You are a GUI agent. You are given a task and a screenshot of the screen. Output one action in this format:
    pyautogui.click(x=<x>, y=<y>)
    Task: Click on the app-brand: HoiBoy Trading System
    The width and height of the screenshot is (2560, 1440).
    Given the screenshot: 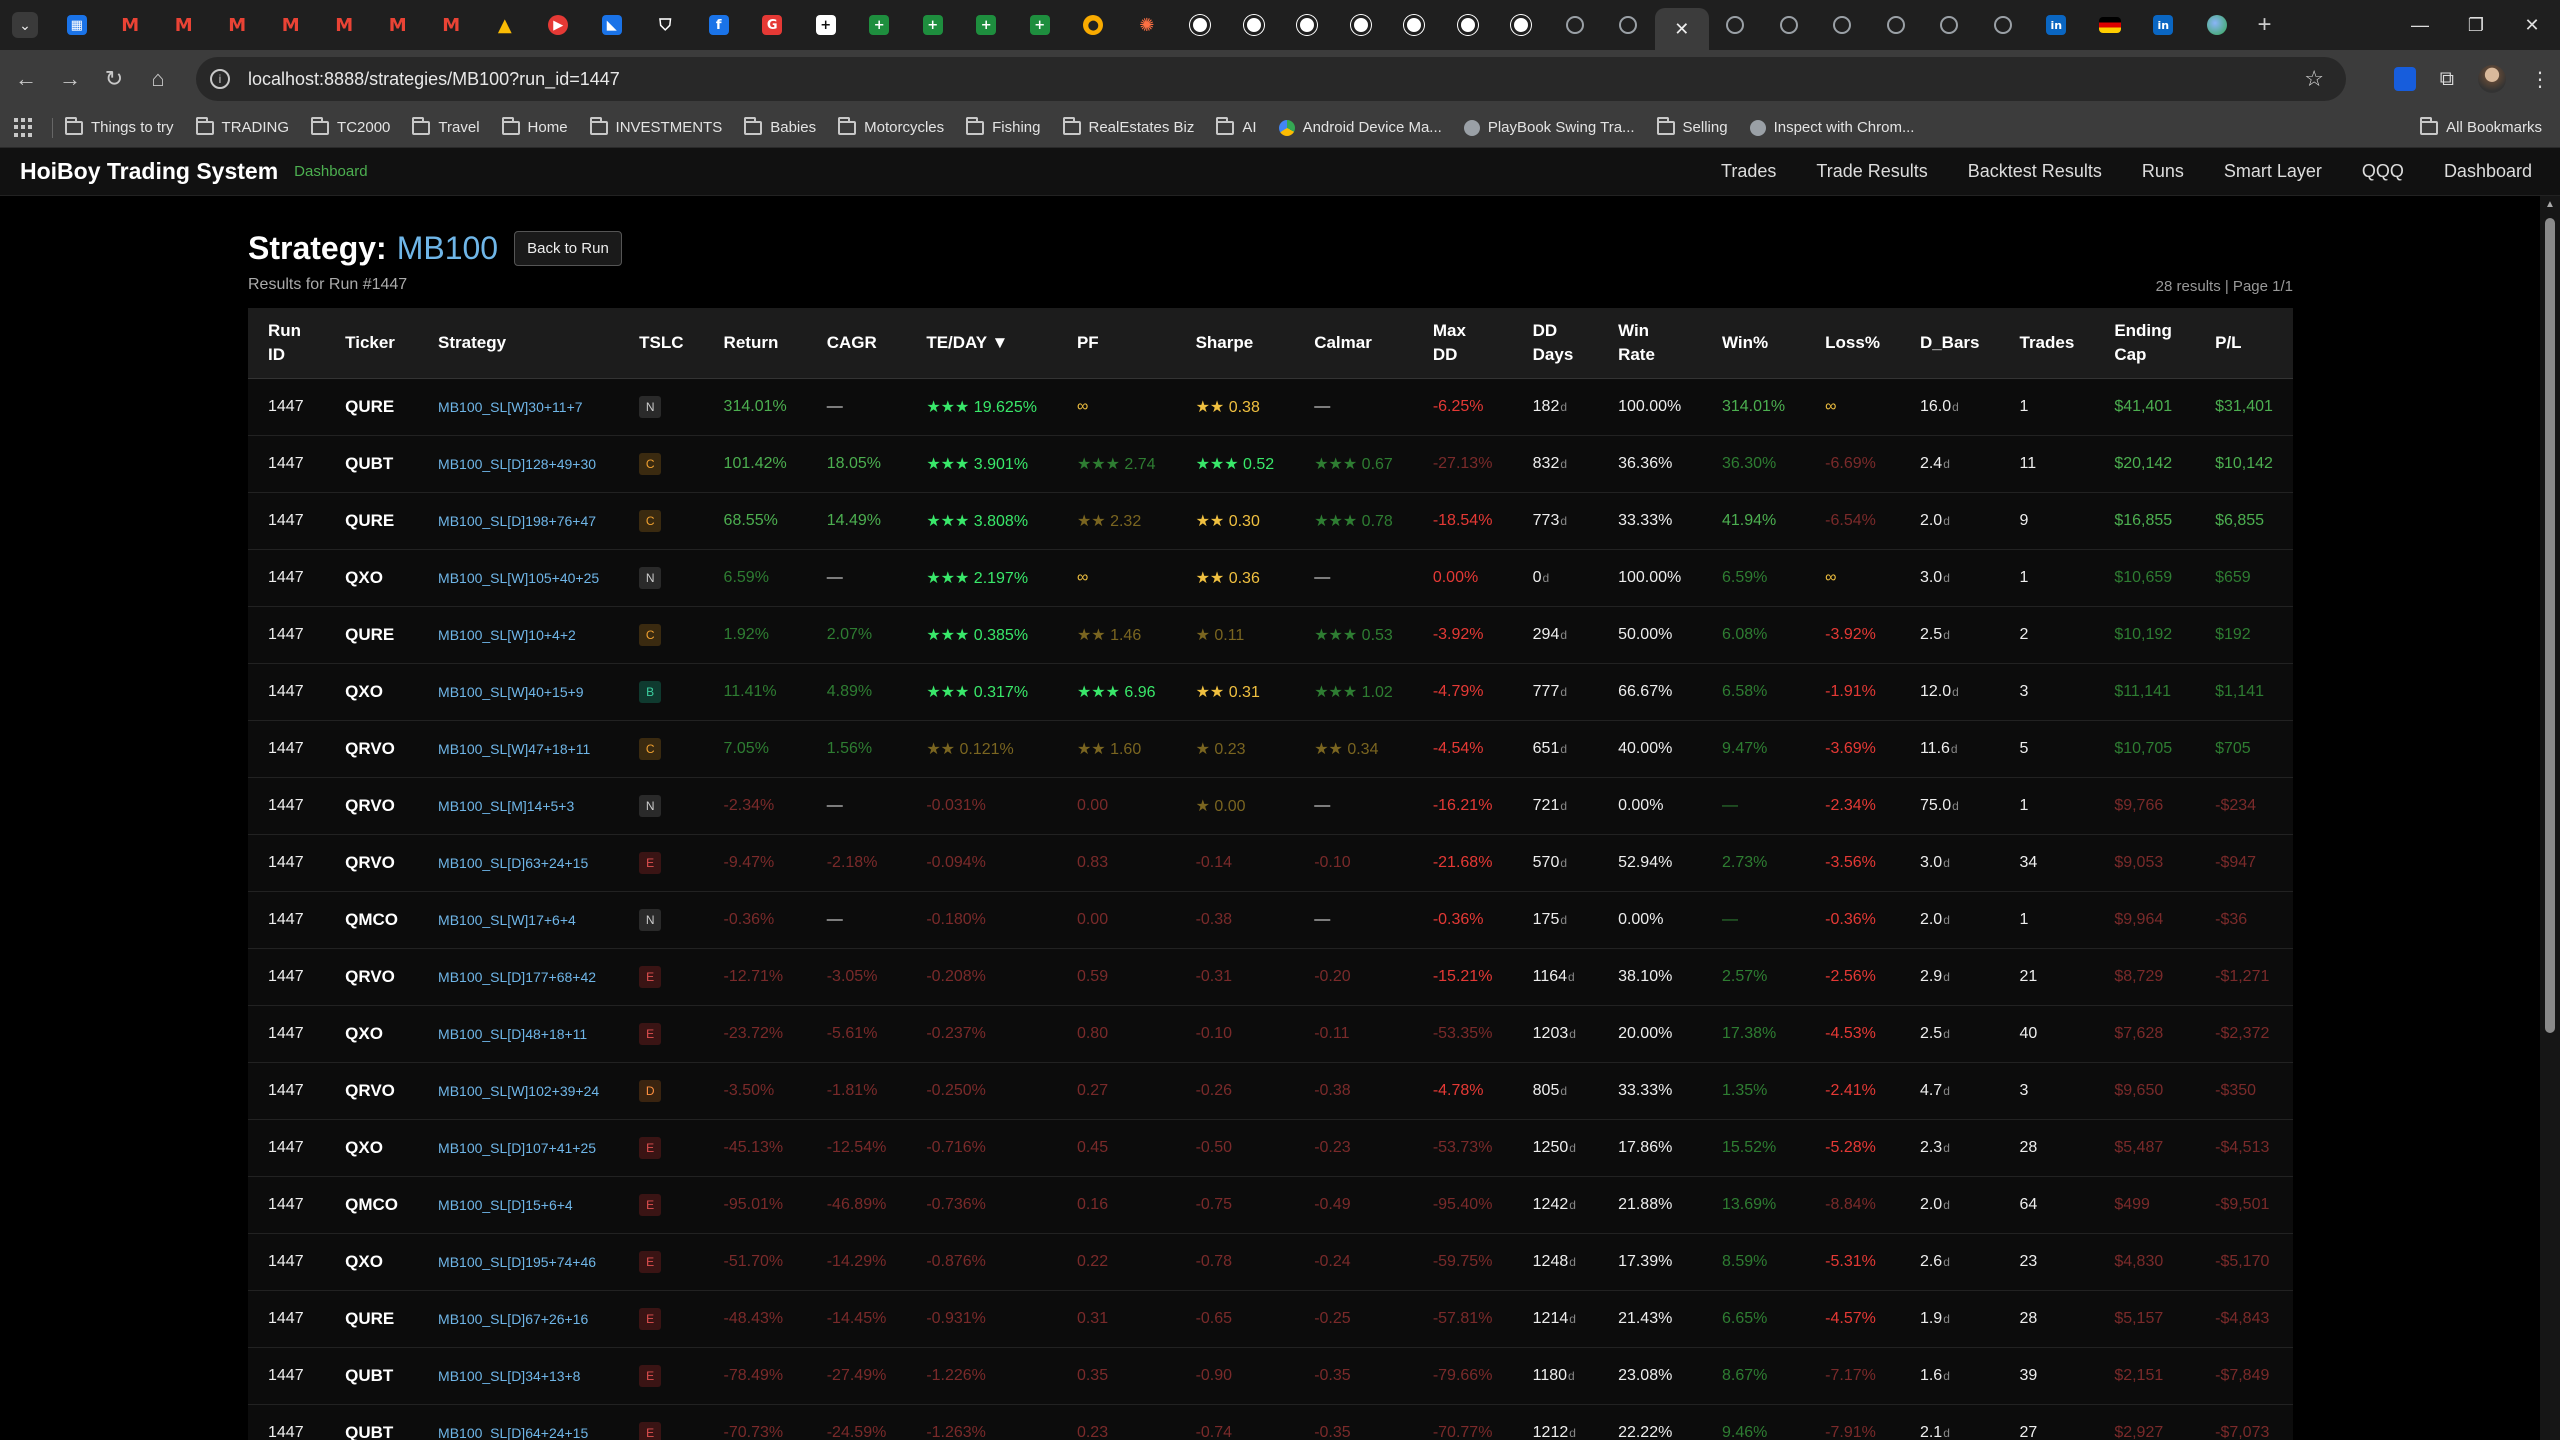 What is the action you would take?
    pyautogui.click(x=149, y=171)
    